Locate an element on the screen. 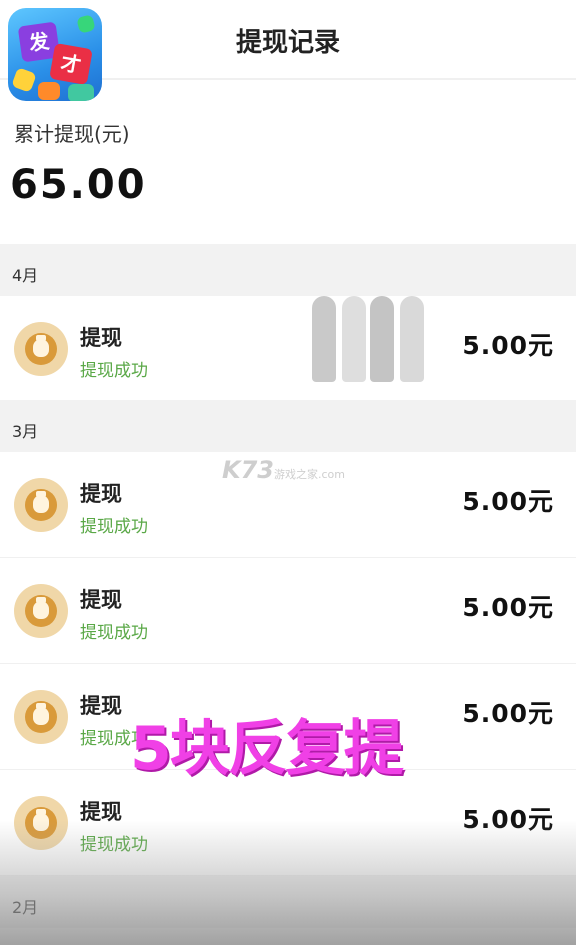 This screenshot has height=945, width=576. promo-caption-overlay: 5块反复提 is located at coordinates (267, 749).